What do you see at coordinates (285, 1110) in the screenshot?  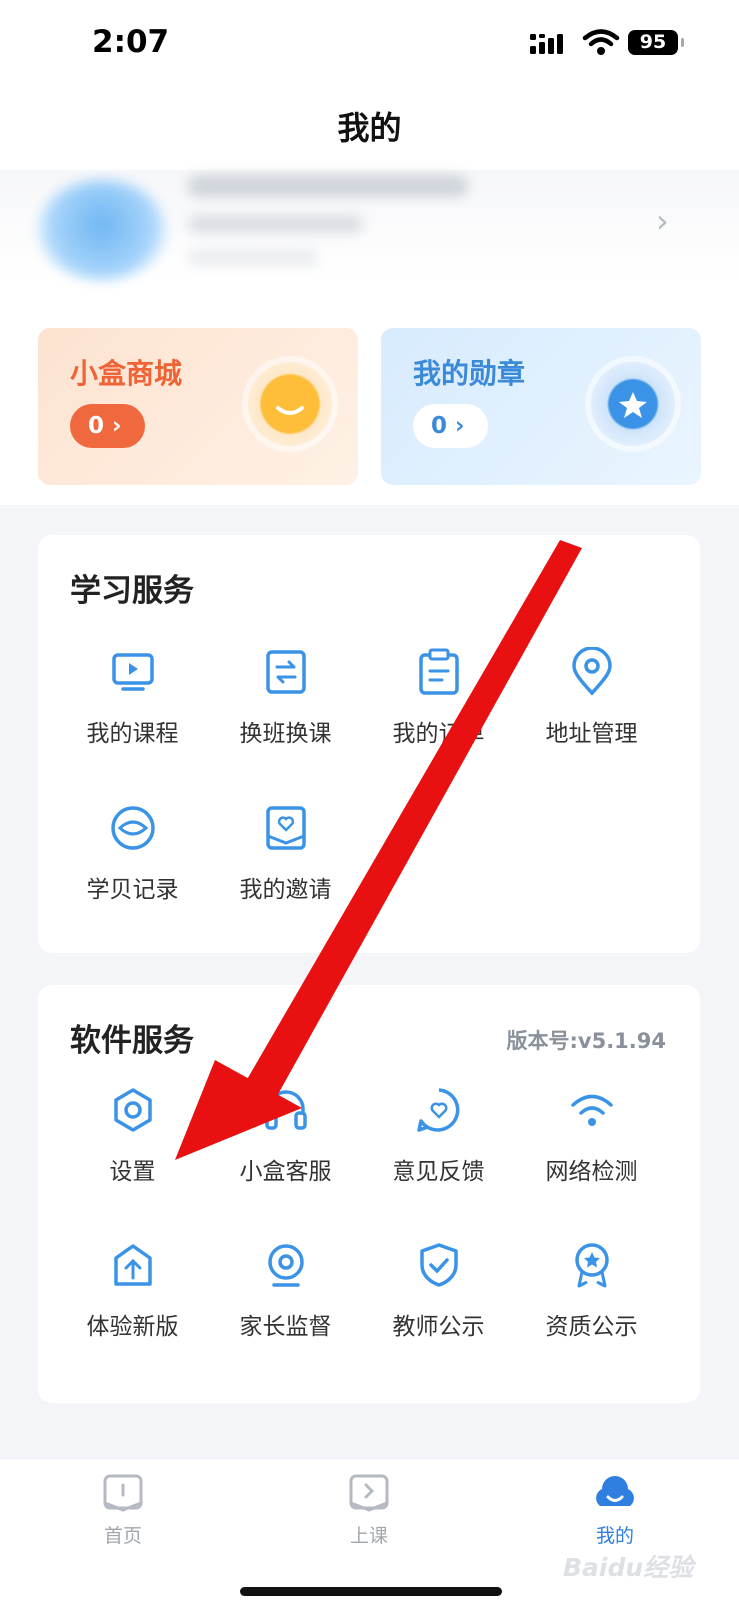 I see `headset-icon` at bounding box center [285, 1110].